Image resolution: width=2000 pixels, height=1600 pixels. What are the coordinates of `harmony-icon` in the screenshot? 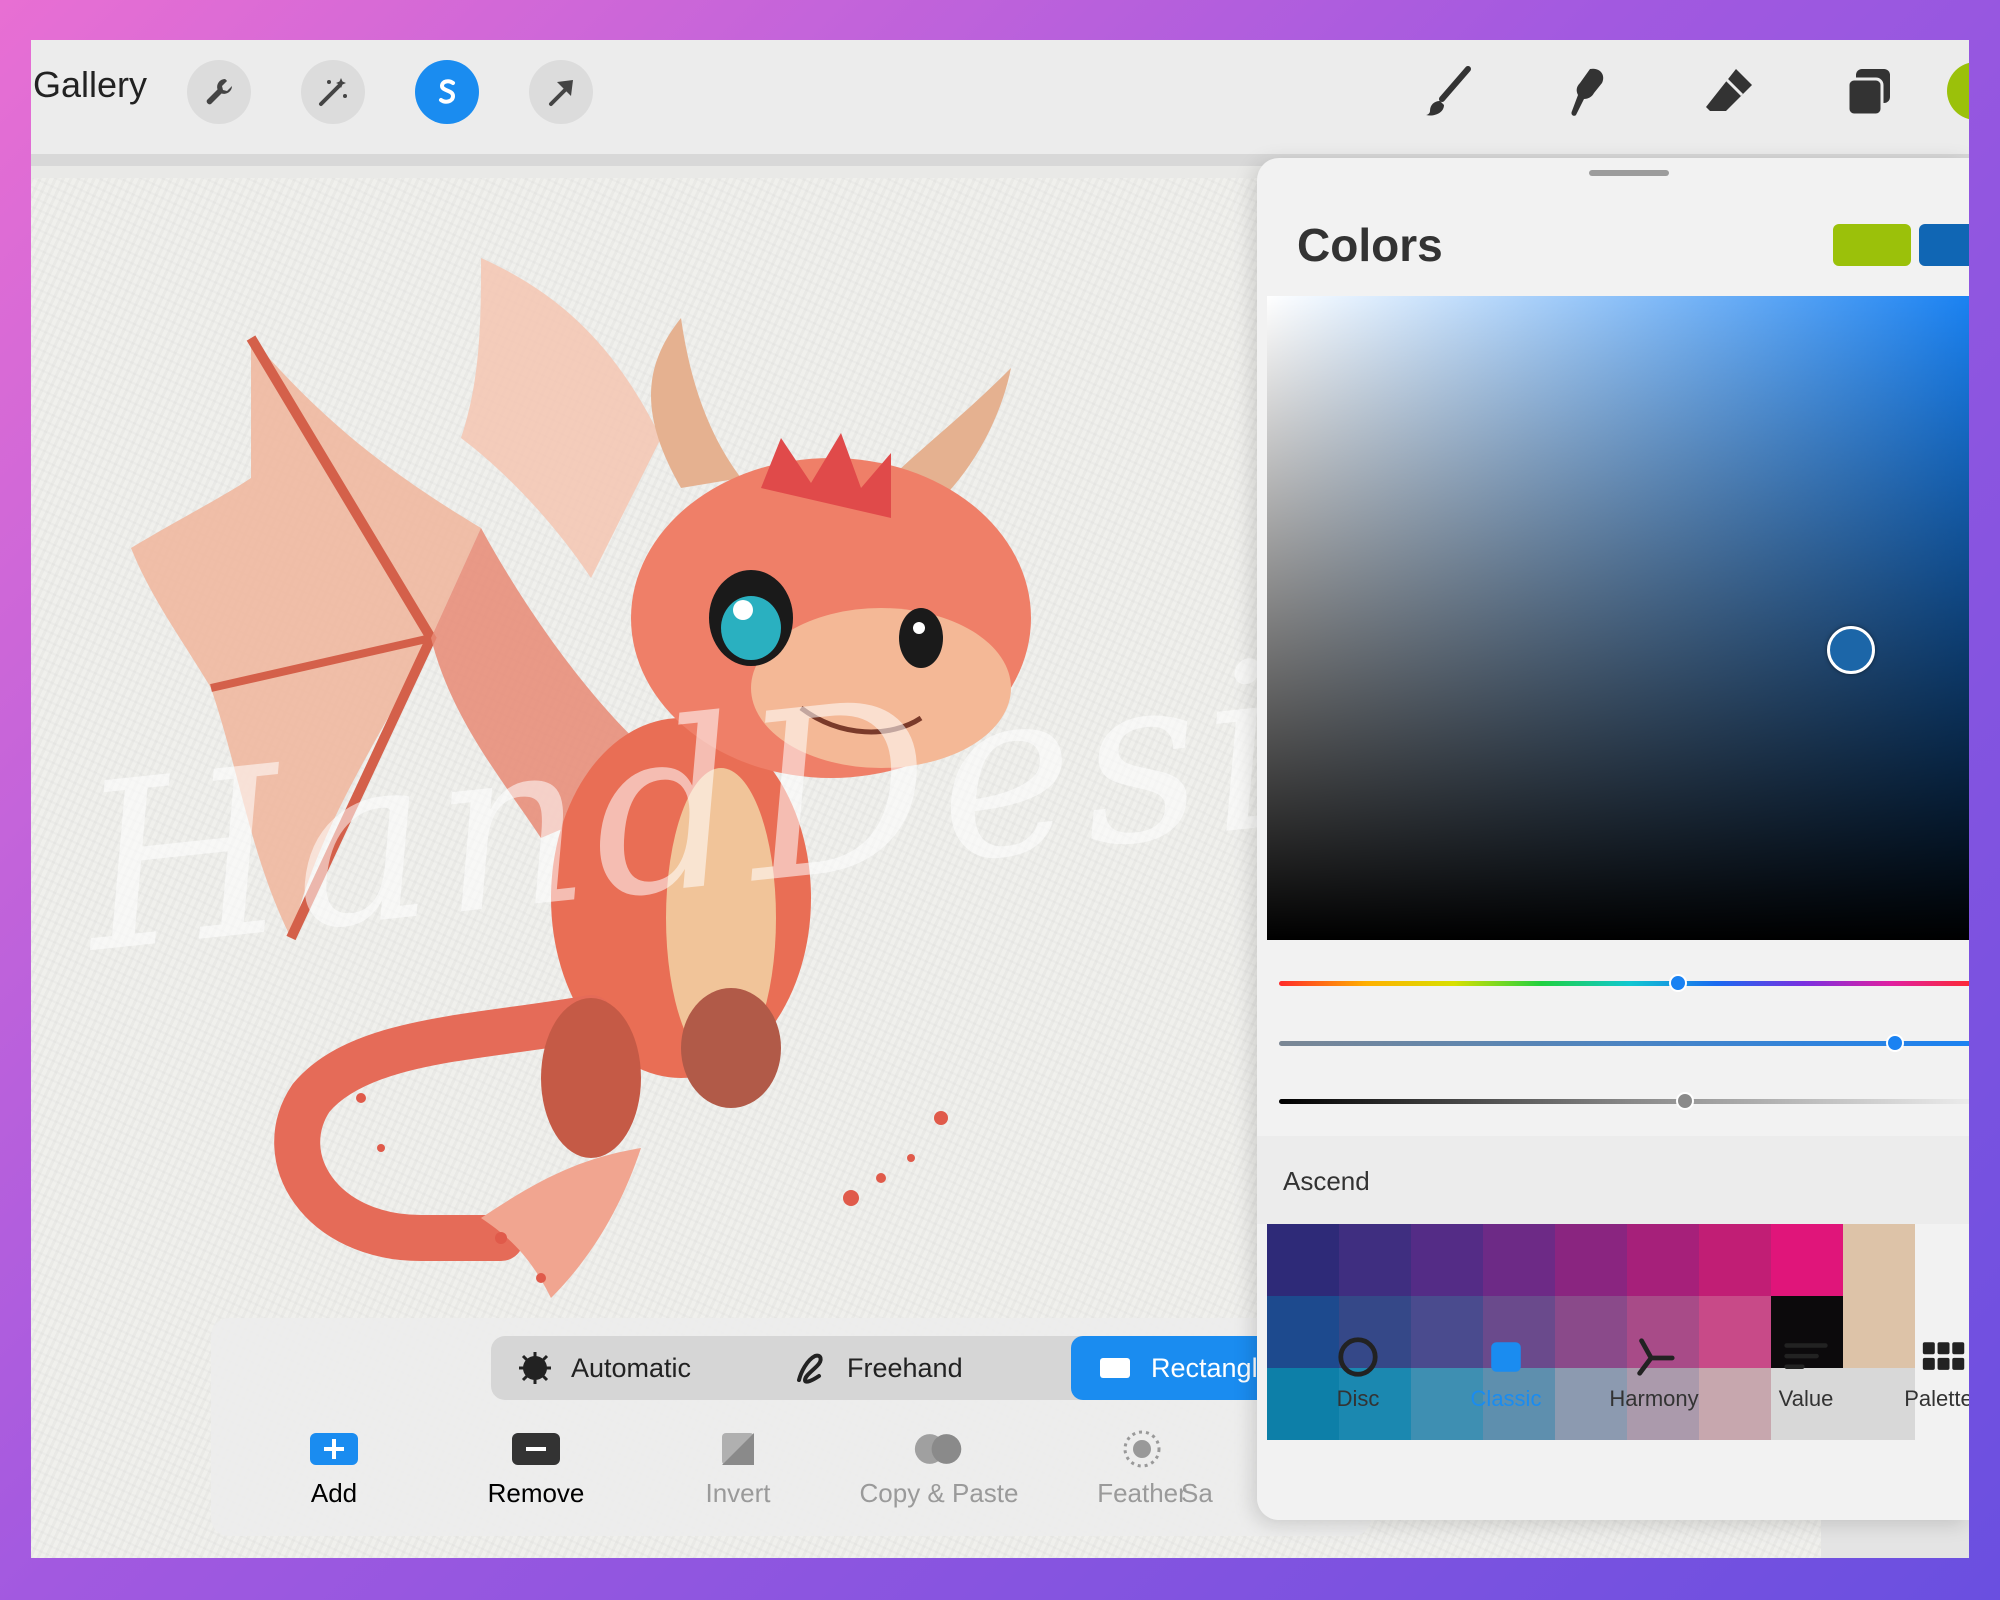 It's located at (1656, 1357).